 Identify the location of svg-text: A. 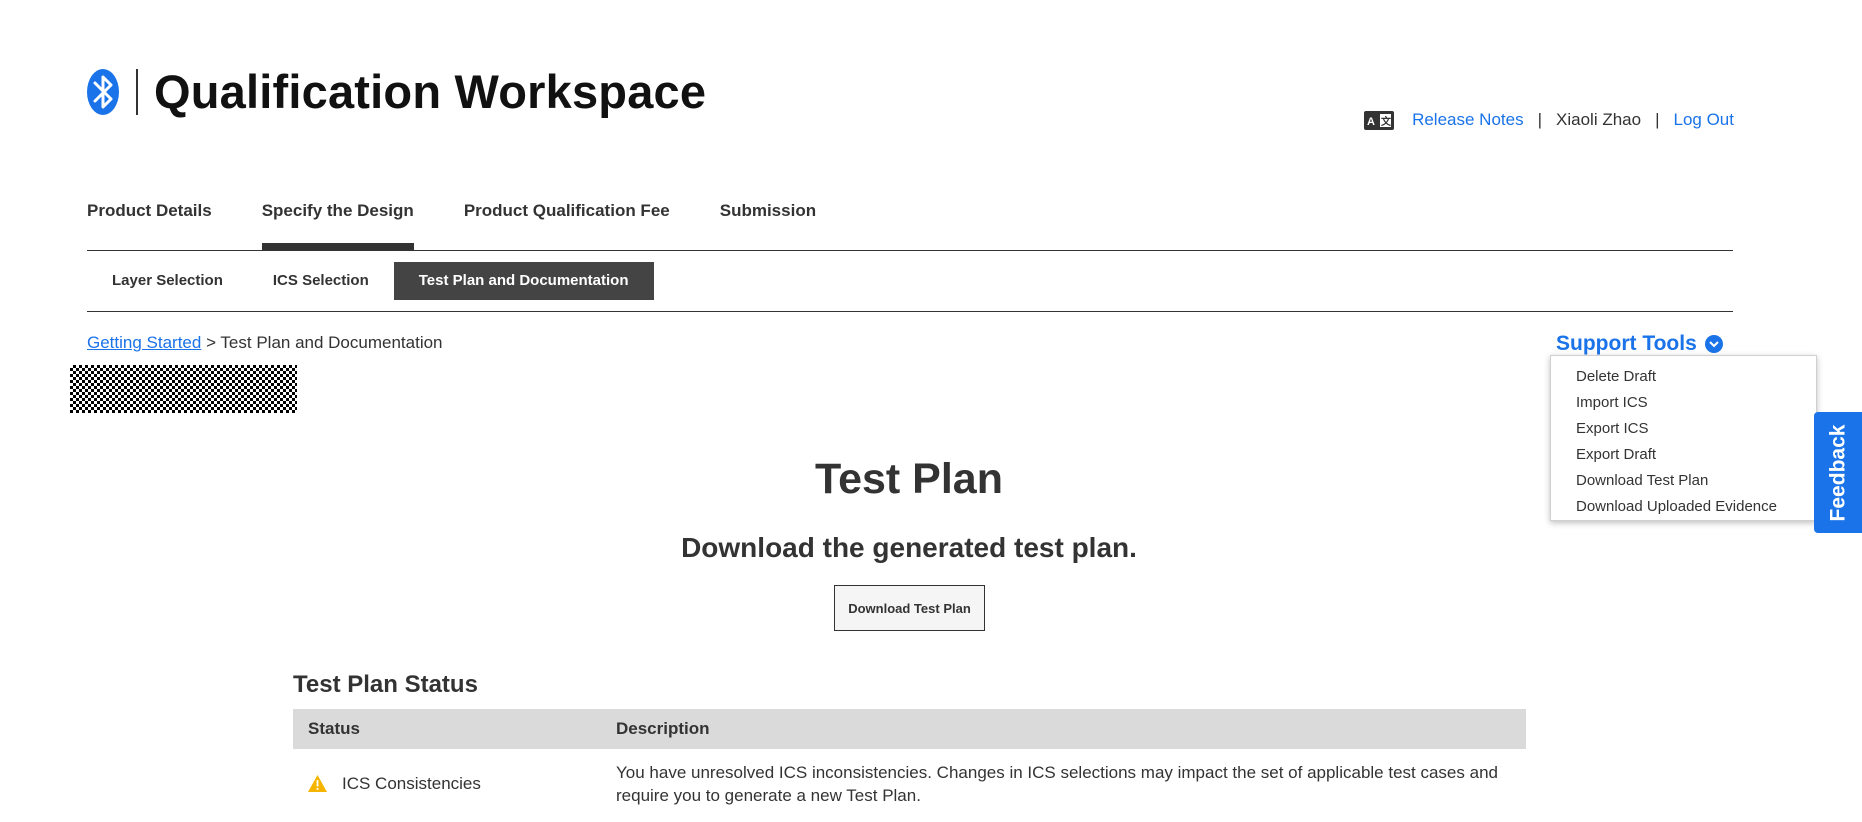
(1371, 122).